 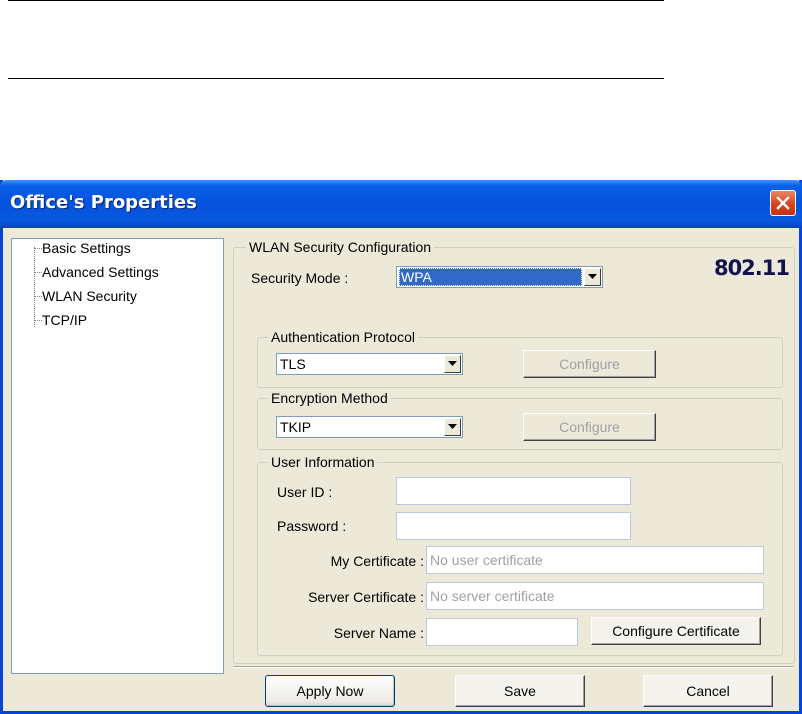 What do you see at coordinates (330, 691) in the screenshot?
I see `apply-now-button: Apply Now` at bounding box center [330, 691].